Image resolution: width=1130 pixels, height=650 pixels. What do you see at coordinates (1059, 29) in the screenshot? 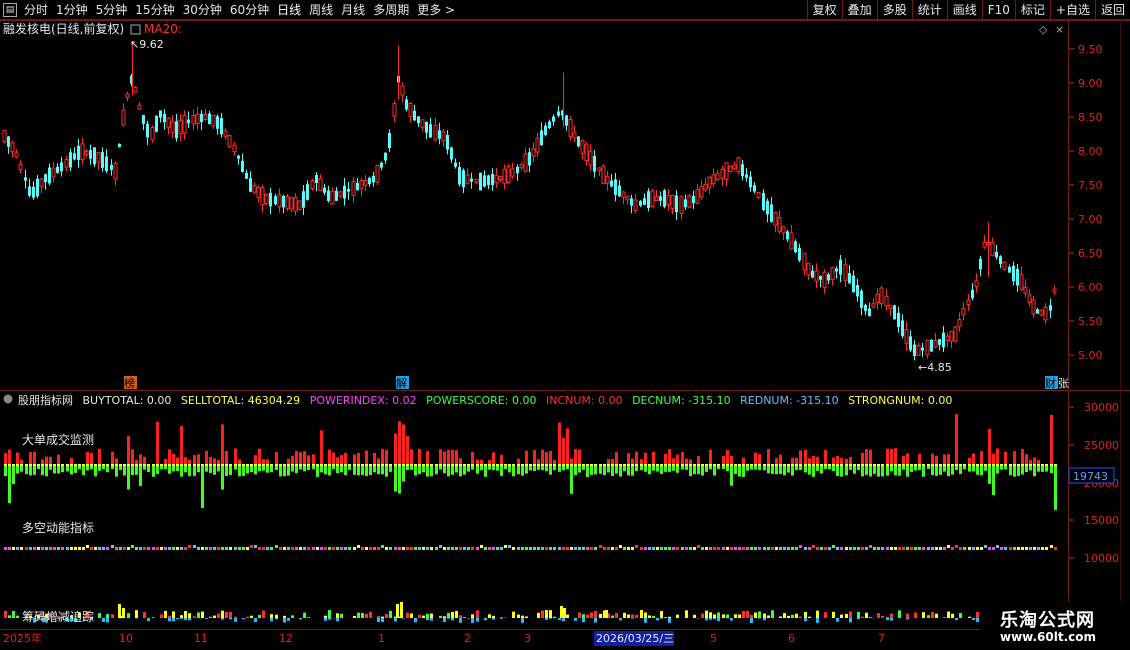
I see `close-icon: ×` at bounding box center [1059, 29].